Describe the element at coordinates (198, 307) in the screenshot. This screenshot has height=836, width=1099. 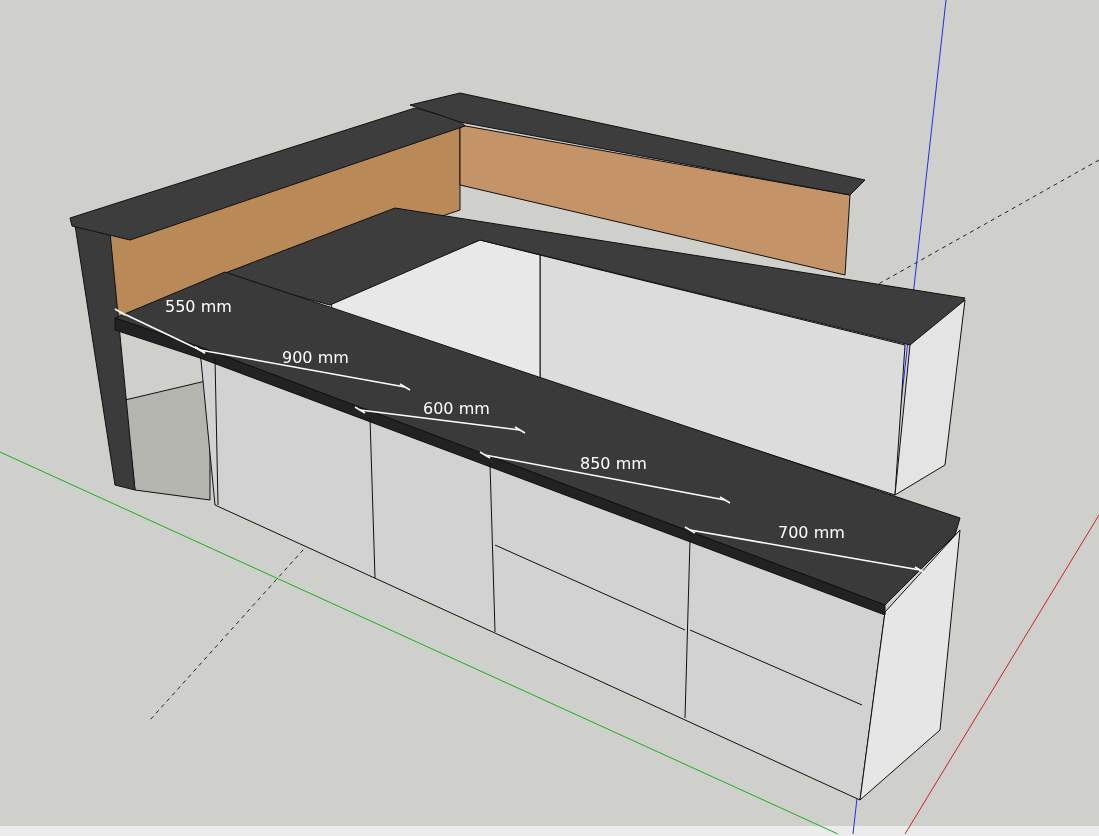
I see `dimension-label: 550 mm` at that location.